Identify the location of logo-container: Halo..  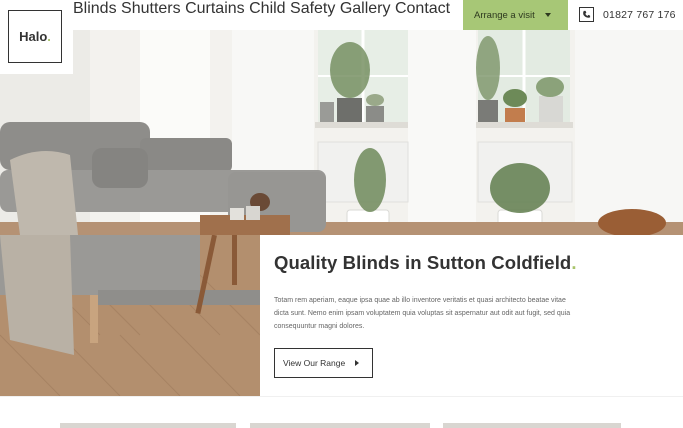
(36, 37).